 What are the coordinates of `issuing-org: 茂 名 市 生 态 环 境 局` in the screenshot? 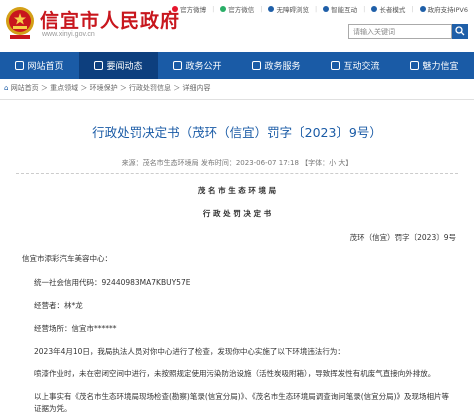 It's located at (237, 190).